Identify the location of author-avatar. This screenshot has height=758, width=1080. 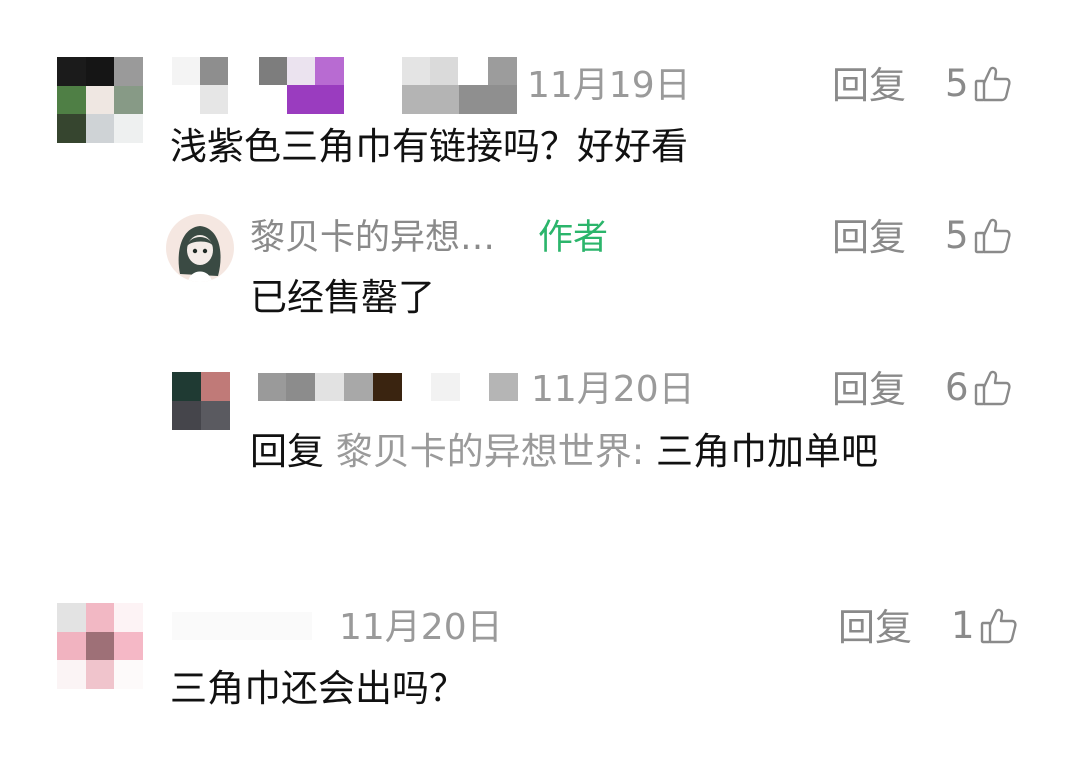
(200, 248).